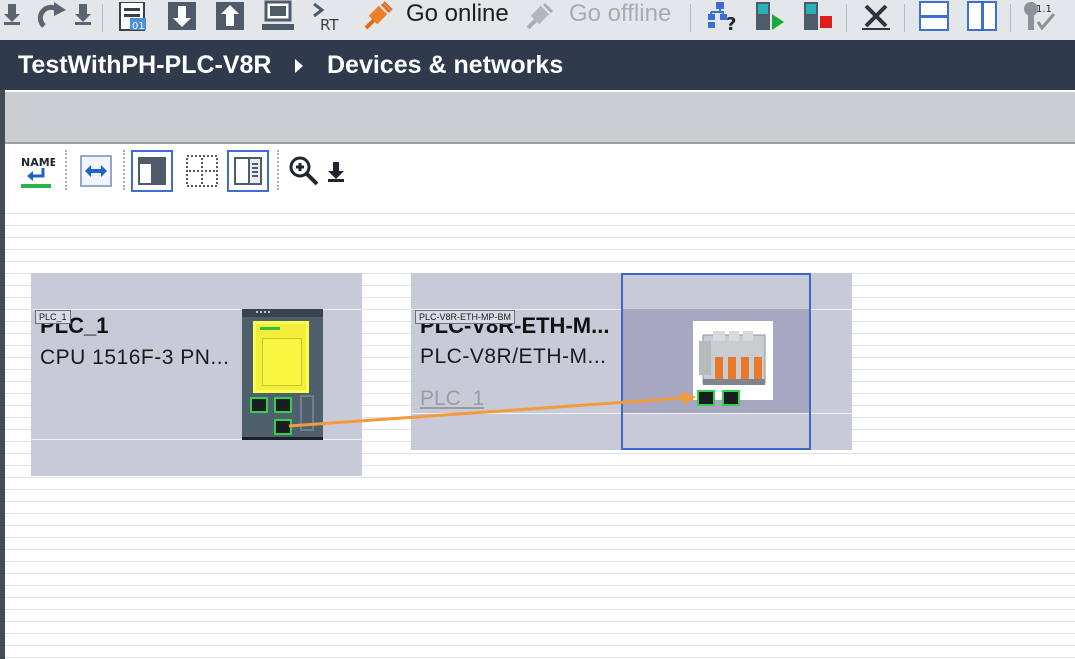  I want to click on connection-layer, so click(492, 409).